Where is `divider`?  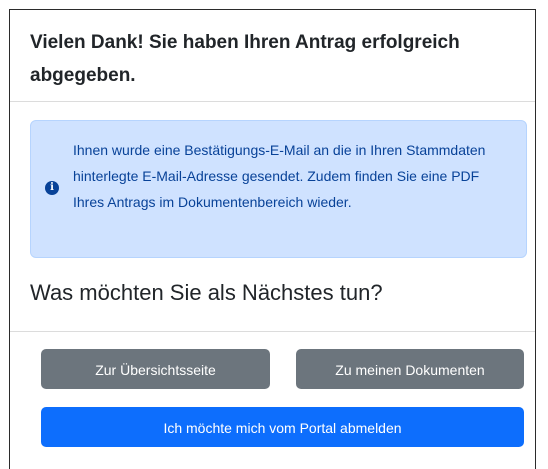 divider is located at coordinates (272, 331).